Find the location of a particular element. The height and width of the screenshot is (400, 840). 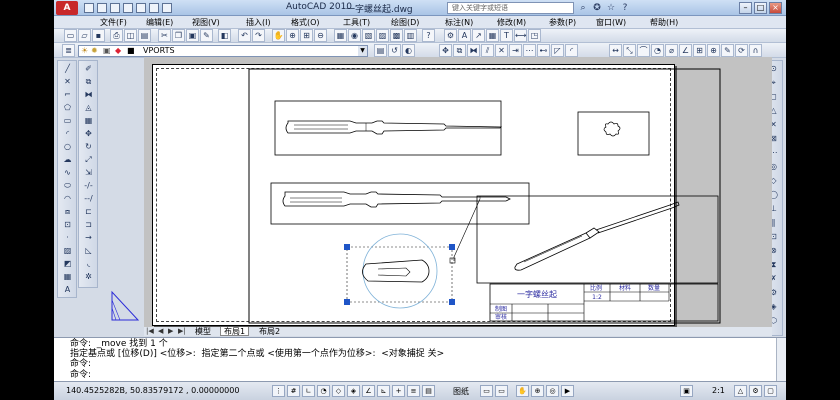

undo-icon: ↶ is located at coordinates (244, 35).